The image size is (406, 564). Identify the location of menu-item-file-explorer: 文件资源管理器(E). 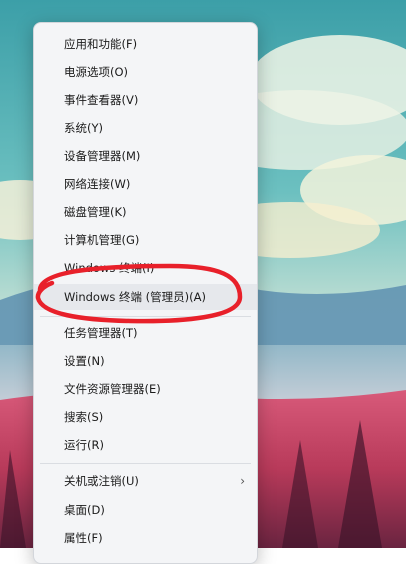
(145, 389).